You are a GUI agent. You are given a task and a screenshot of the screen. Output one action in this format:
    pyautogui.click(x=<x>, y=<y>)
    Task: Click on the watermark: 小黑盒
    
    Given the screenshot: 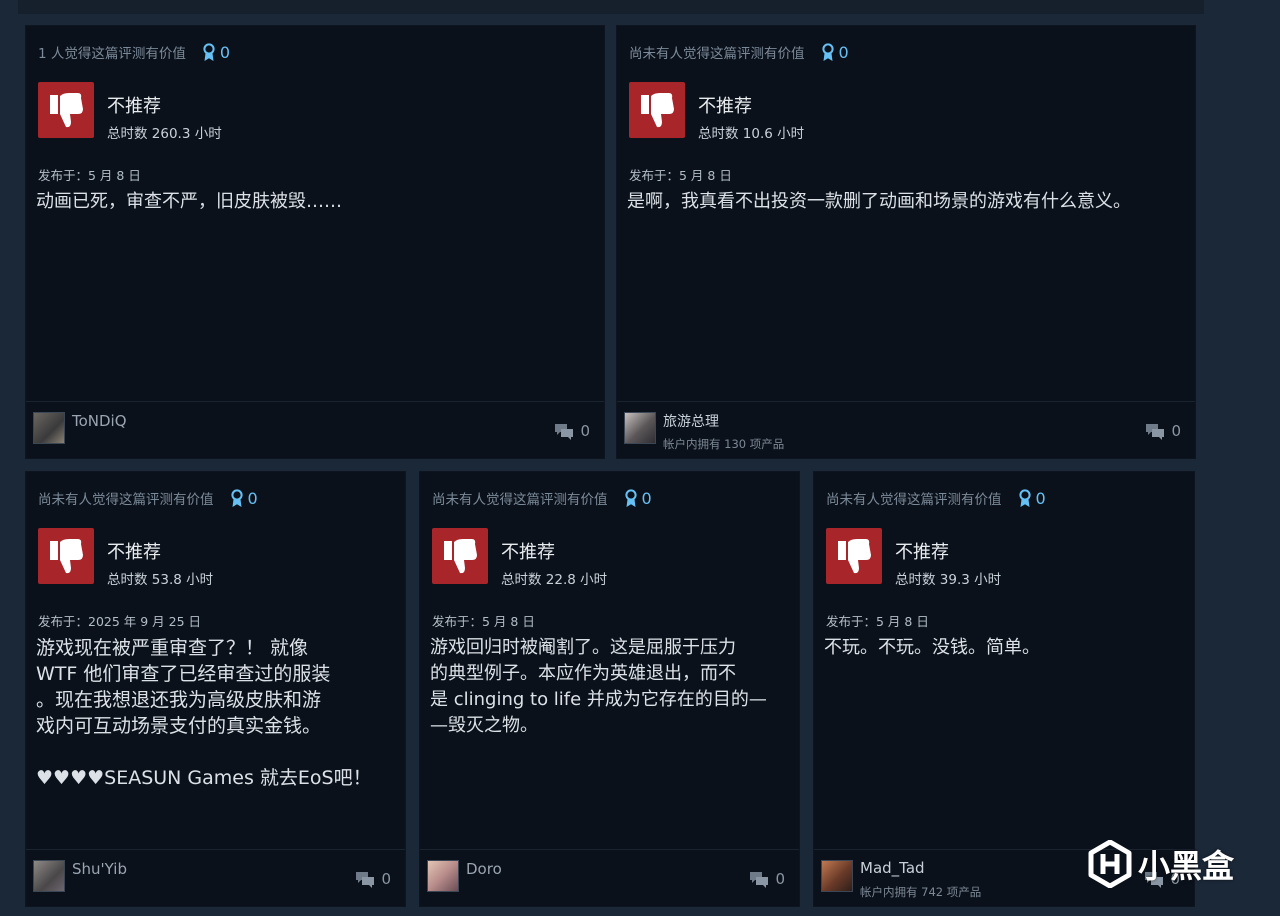 What is the action you would take?
    pyautogui.click(x=1161, y=864)
    